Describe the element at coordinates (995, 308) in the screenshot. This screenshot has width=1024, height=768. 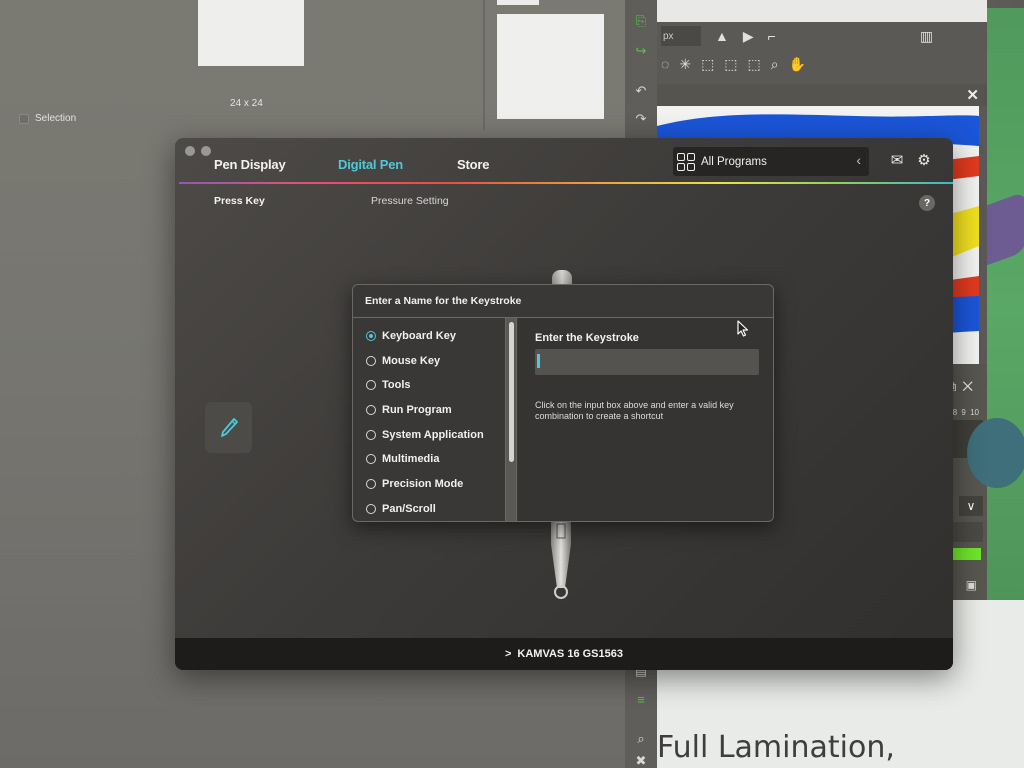
I see `desktop-wallpaper` at that location.